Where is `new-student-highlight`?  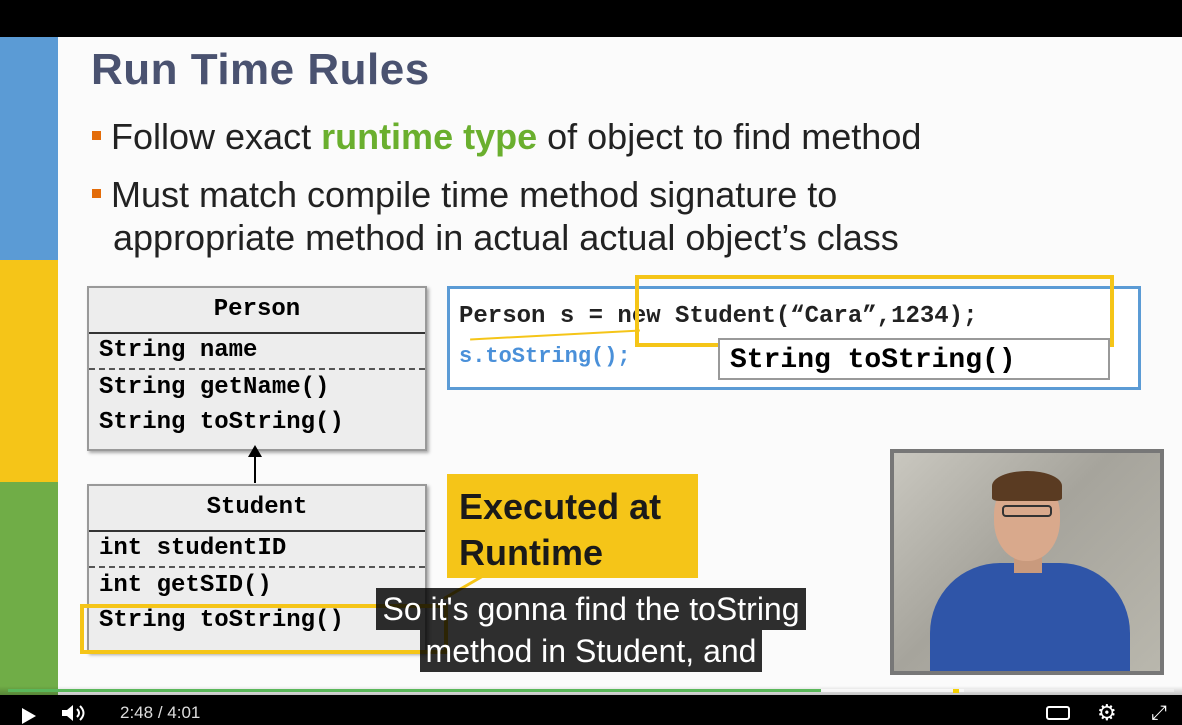 new-student-highlight is located at coordinates (874, 311).